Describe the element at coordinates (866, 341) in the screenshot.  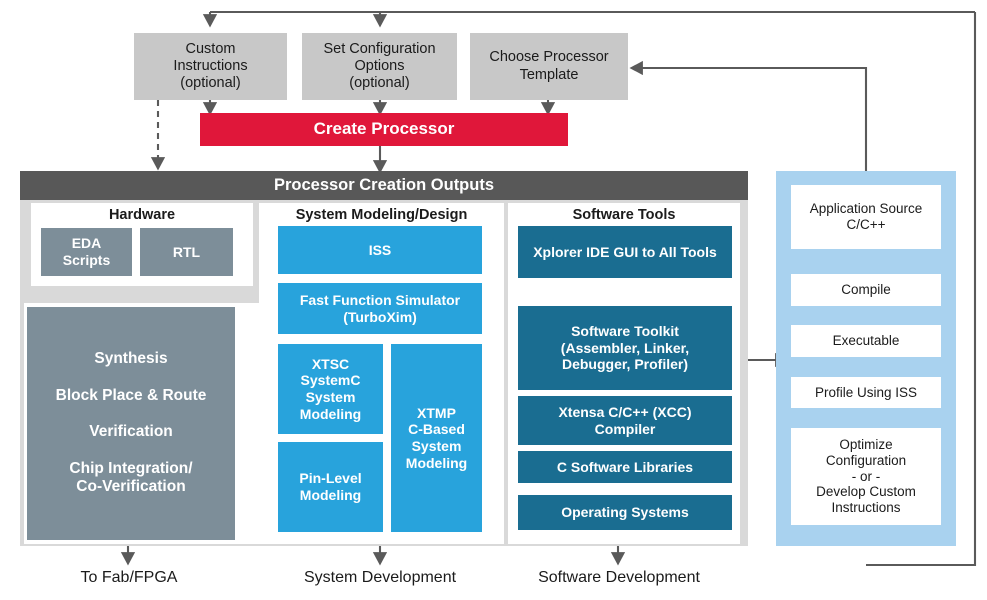
I see `sw-flow-executable: Executable` at that location.